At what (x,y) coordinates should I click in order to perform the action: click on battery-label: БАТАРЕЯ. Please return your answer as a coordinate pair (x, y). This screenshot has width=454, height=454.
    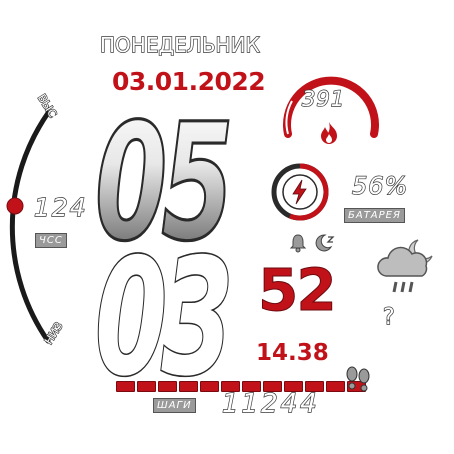
    Looking at the image, I should click on (374, 215).